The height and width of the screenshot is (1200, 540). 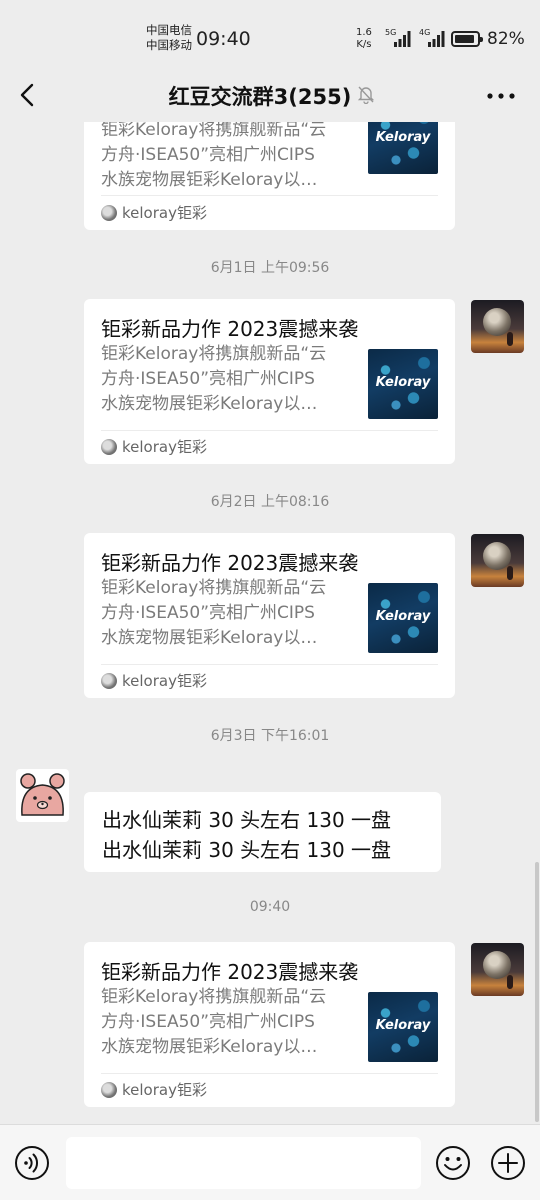 I want to click on carrier-names: 中国电信 中国移动, so click(x=169, y=38).